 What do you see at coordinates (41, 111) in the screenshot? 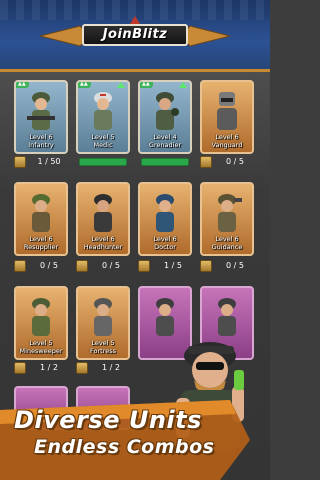
I see `infantry-soldier-icon` at bounding box center [41, 111].